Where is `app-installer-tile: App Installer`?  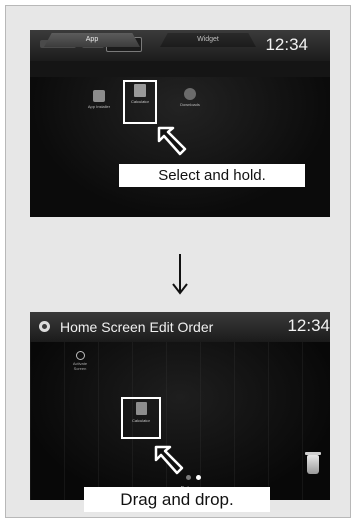 app-installer-tile: App Installer is located at coordinates (99, 99).